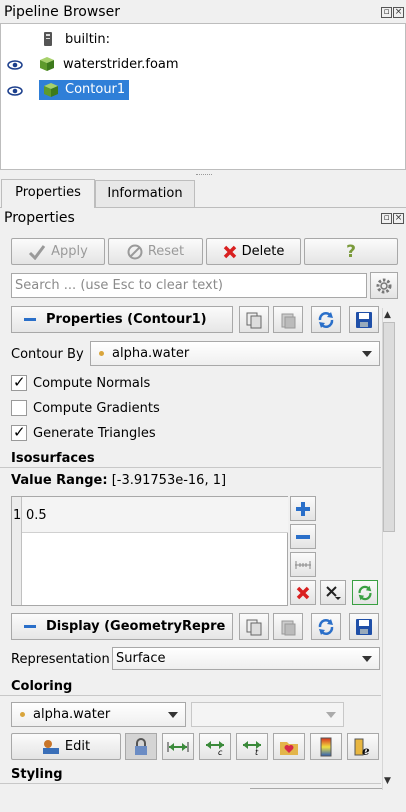  I want to click on rescale-data-range-button, so click(178, 746).